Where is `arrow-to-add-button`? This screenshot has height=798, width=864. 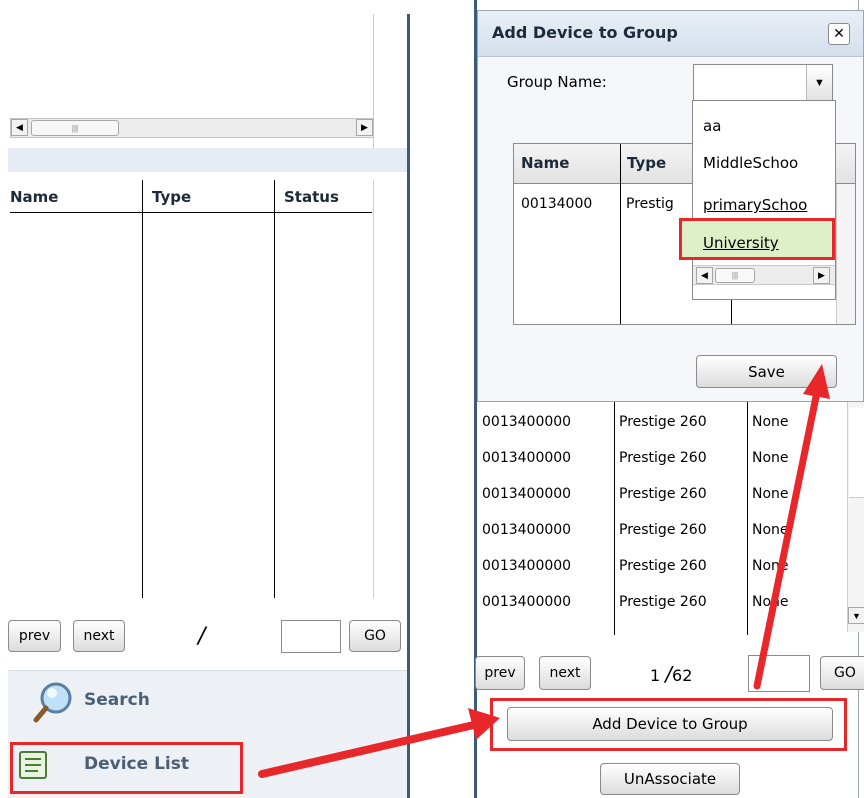 arrow-to-add-button is located at coordinates (370, 749).